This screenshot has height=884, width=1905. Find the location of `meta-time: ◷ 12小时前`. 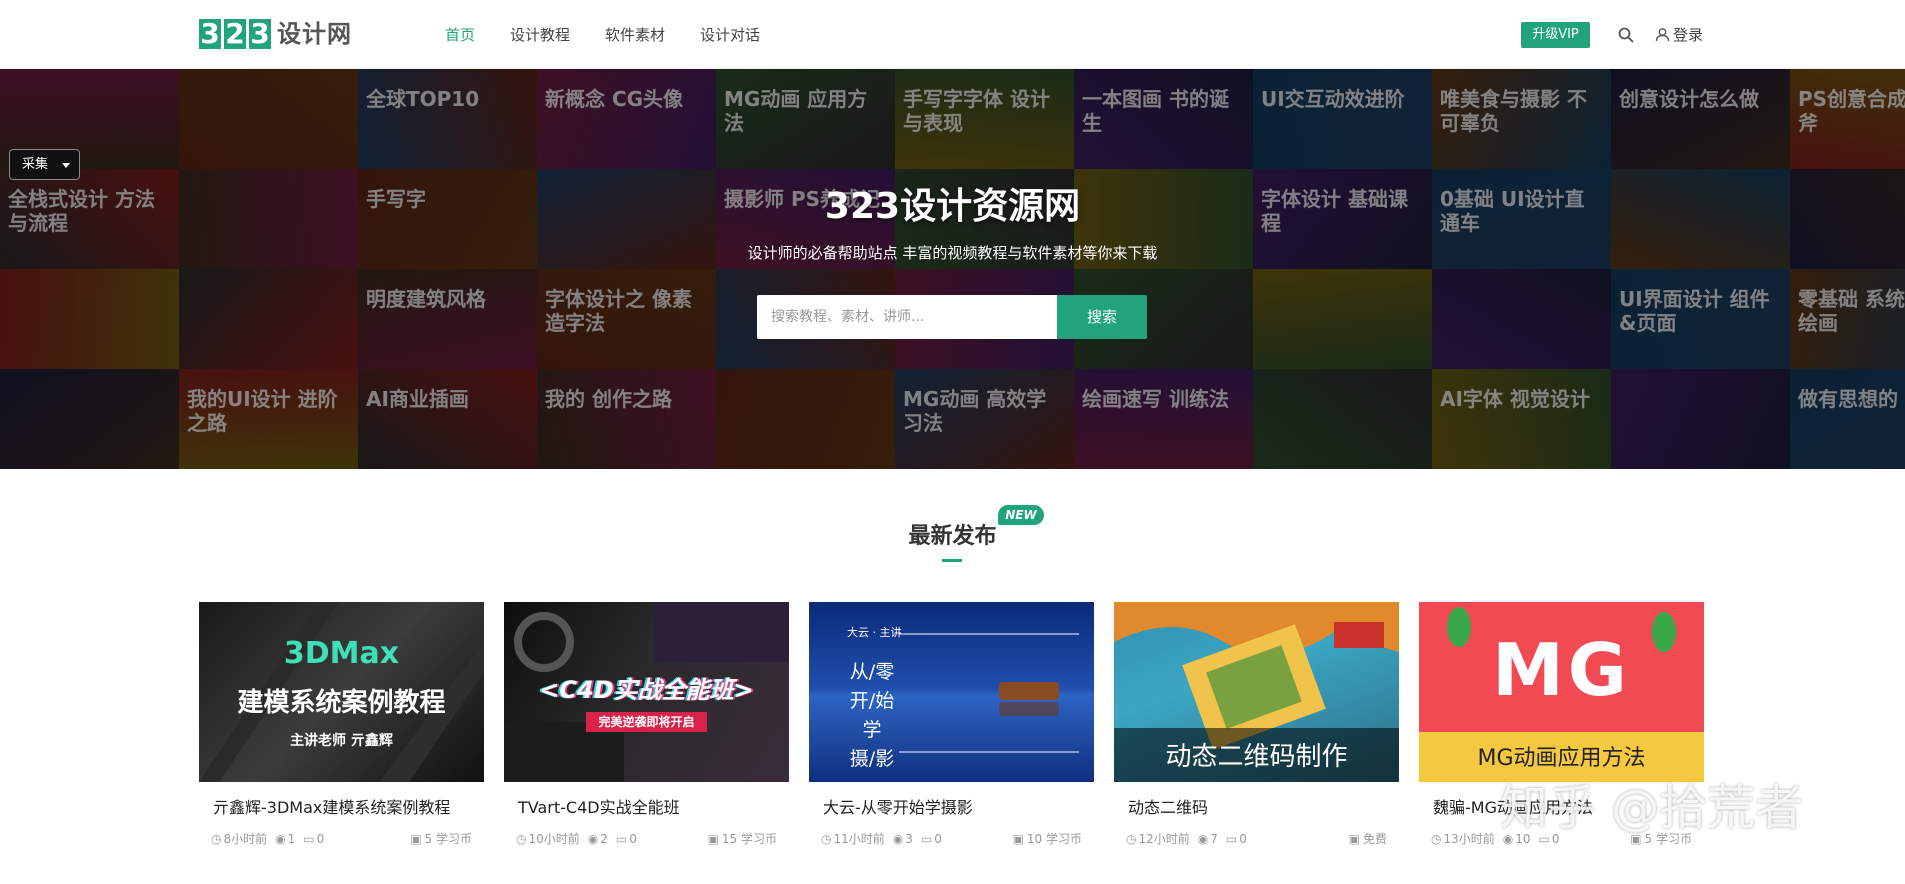

meta-time: ◷ 12小时前 is located at coordinates (1158, 838).